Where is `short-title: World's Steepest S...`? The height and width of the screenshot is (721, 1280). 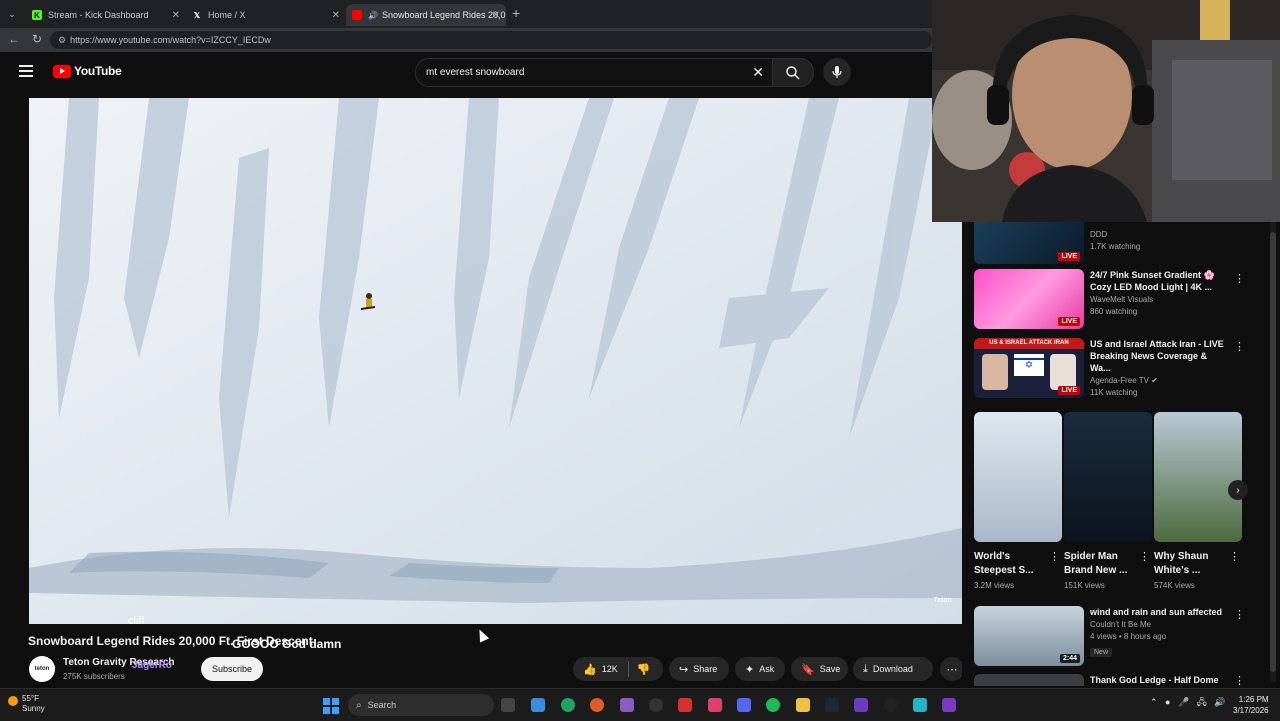
short-title: World's Steepest S... is located at coordinates (1010, 564).